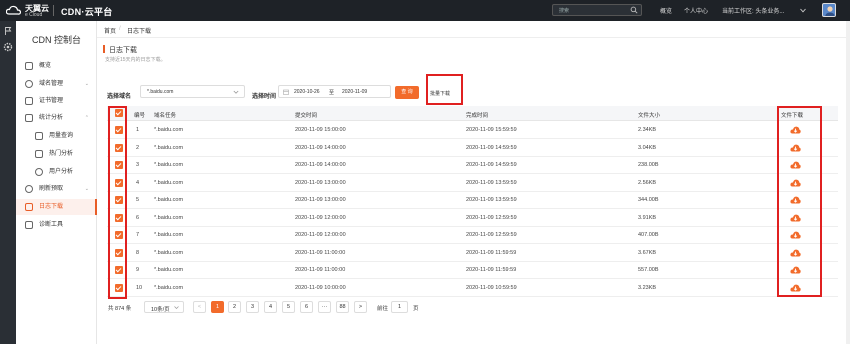 The width and height of the screenshot is (850, 344). I want to click on sidebar-item-user-analysis: 用户分析, so click(56, 172).